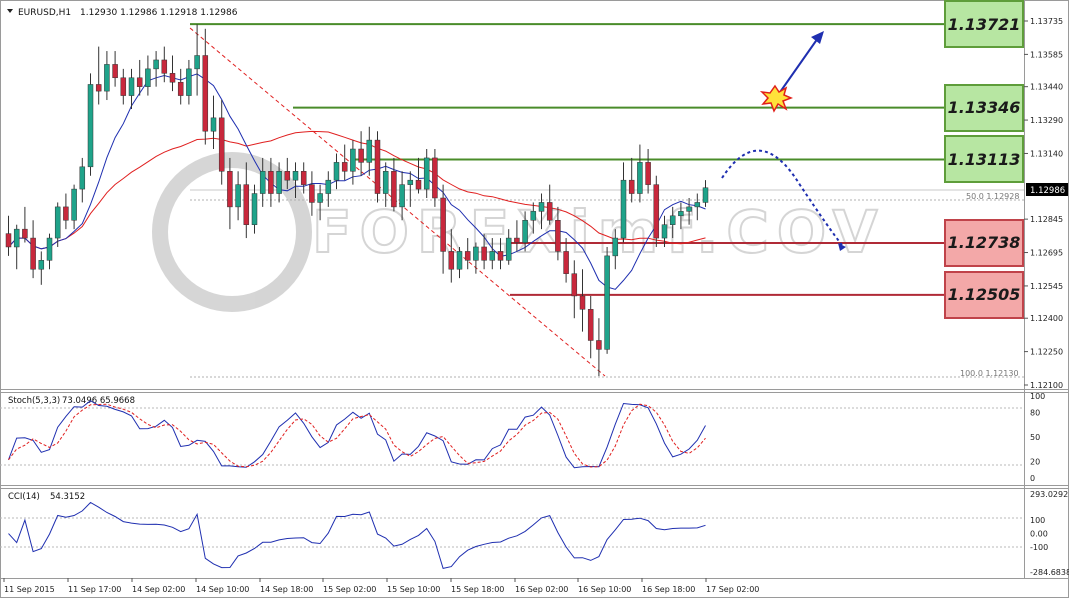 The image size is (1069, 602). What do you see at coordinates (1035, 437) in the screenshot?
I see `stoch-tick-label: 50` at bounding box center [1035, 437].